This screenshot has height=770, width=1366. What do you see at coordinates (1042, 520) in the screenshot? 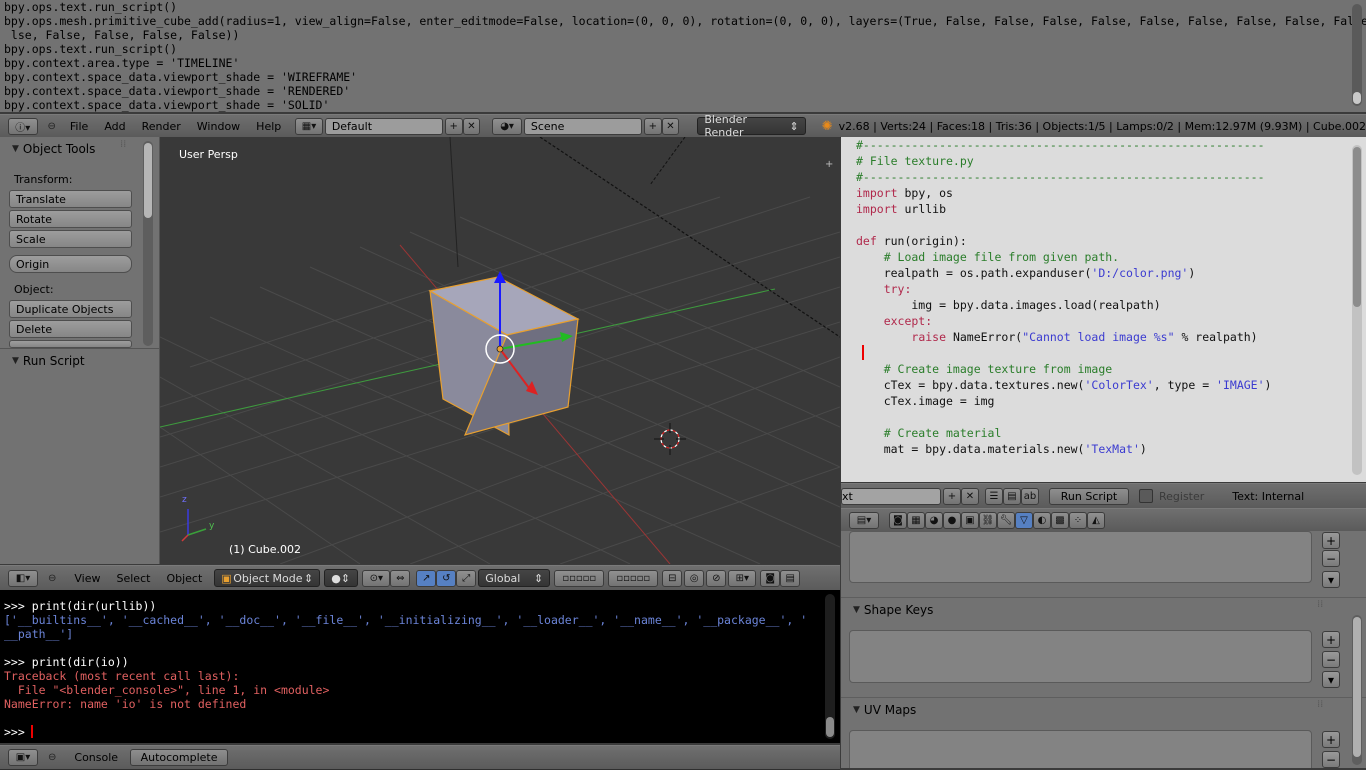
I see `material-tab-icon: ◐` at bounding box center [1042, 520].